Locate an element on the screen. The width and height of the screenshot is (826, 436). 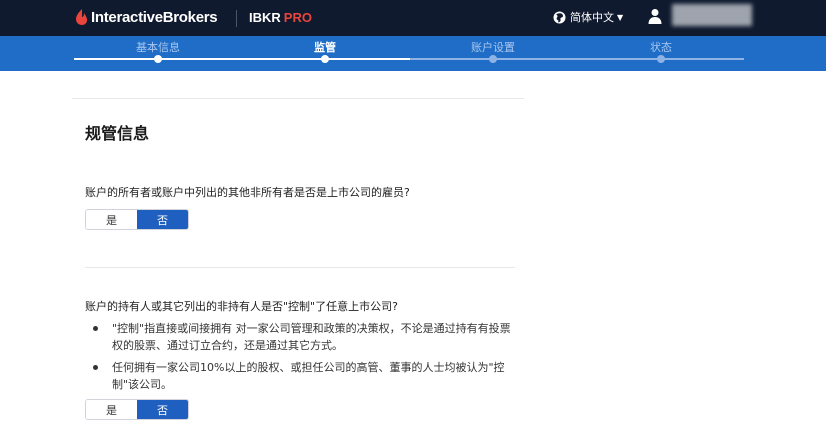
step-status-label: 状态 is located at coordinates (661, 47).